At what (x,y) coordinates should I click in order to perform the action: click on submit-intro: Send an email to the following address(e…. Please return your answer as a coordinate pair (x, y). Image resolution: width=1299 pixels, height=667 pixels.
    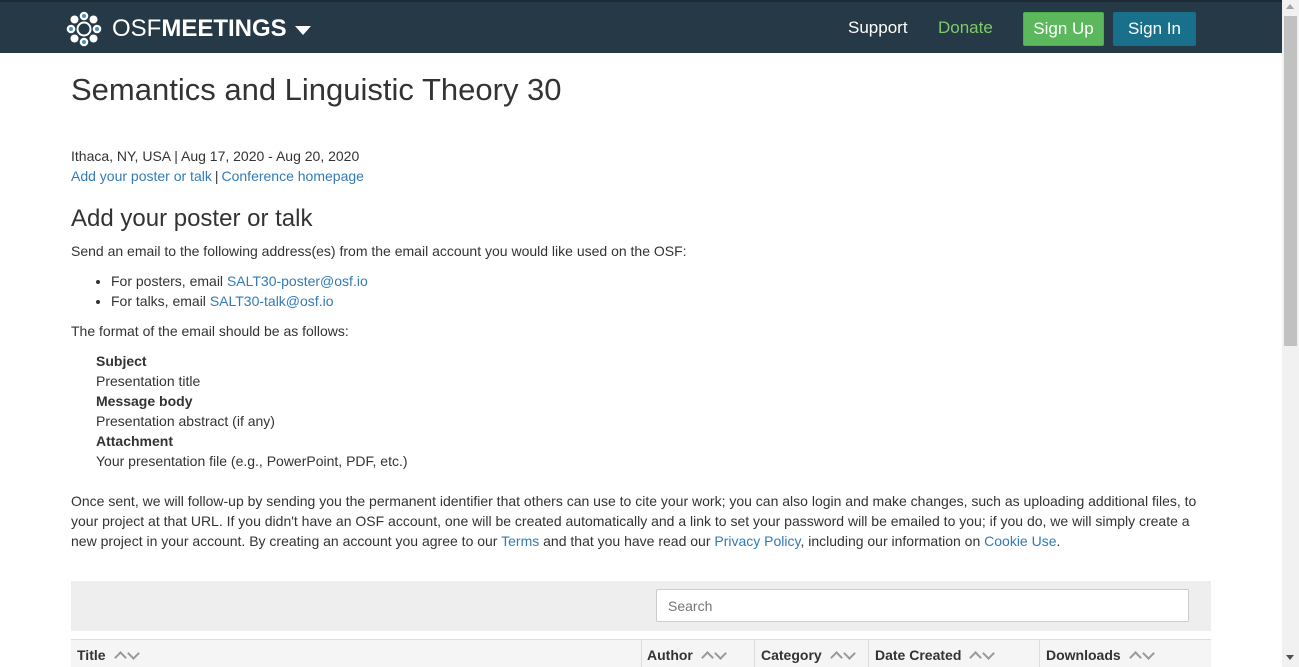
    Looking at the image, I should click on (379, 251).